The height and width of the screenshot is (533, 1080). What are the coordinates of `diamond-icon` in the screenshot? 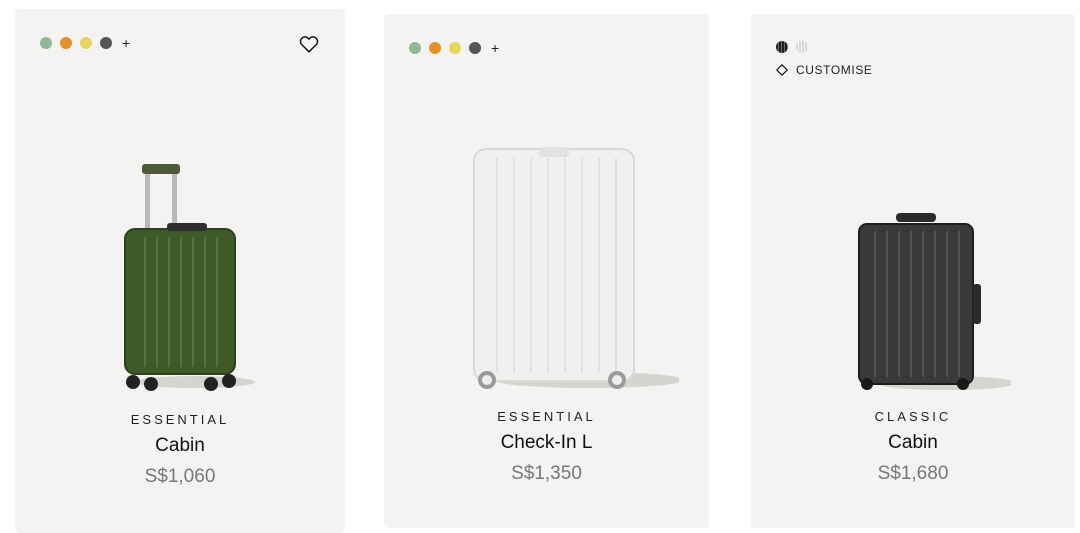 It's located at (782, 70).